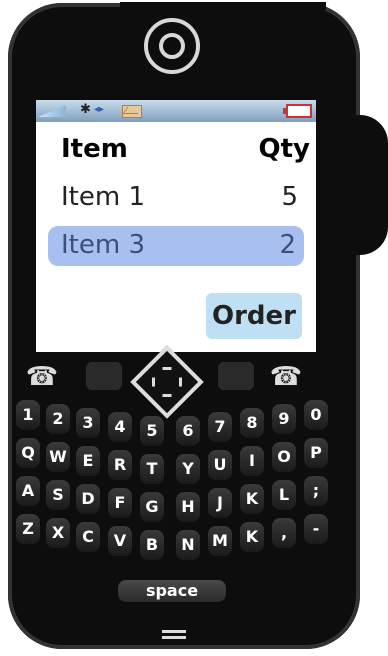 The width and height of the screenshot is (388, 656). I want to click on end-call-icon: ☎, so click(286, 377).